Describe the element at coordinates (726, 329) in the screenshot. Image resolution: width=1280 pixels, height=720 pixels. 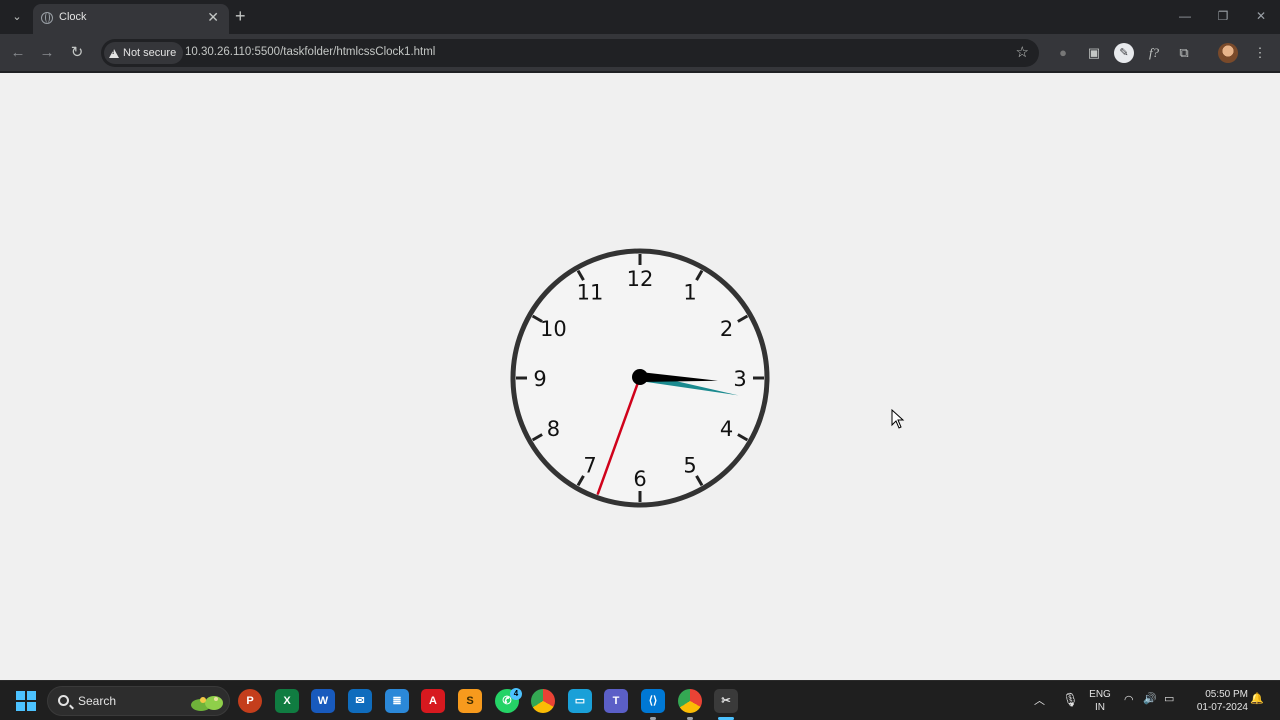
I see `clock-numeral: 2` at that location.